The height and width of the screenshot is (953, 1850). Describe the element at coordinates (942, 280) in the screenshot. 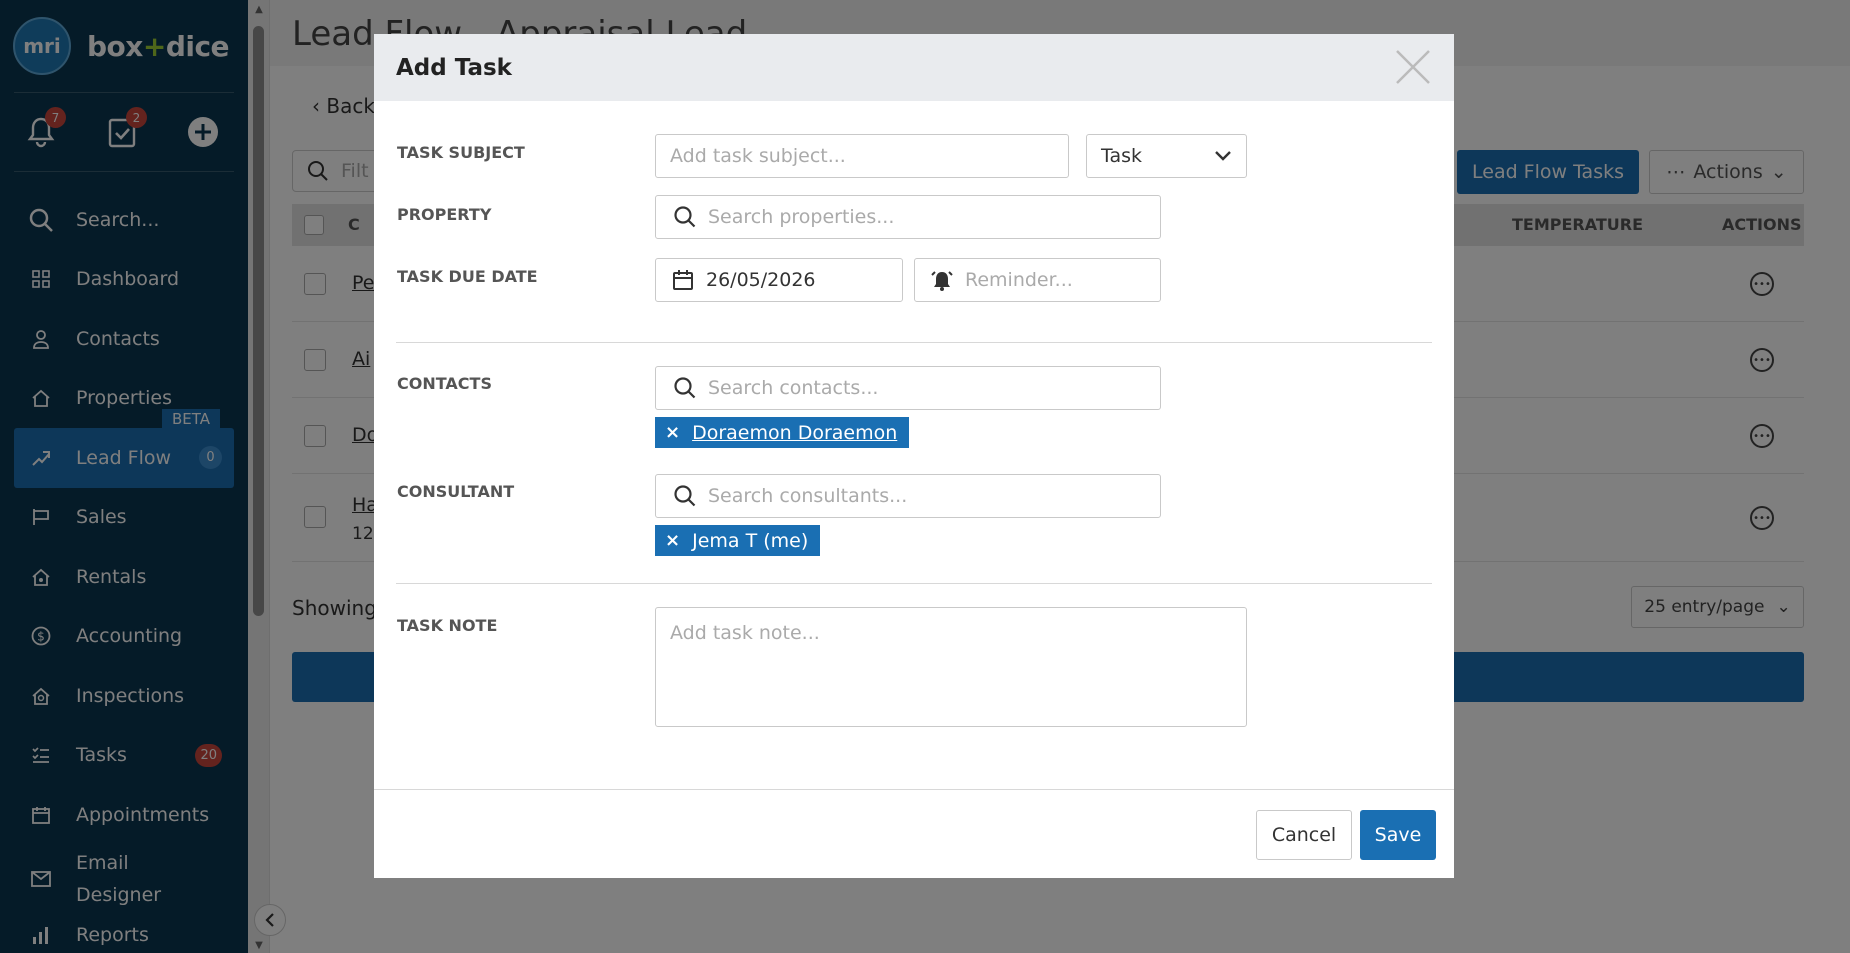

I see `alarm-bell-icon` at that location.